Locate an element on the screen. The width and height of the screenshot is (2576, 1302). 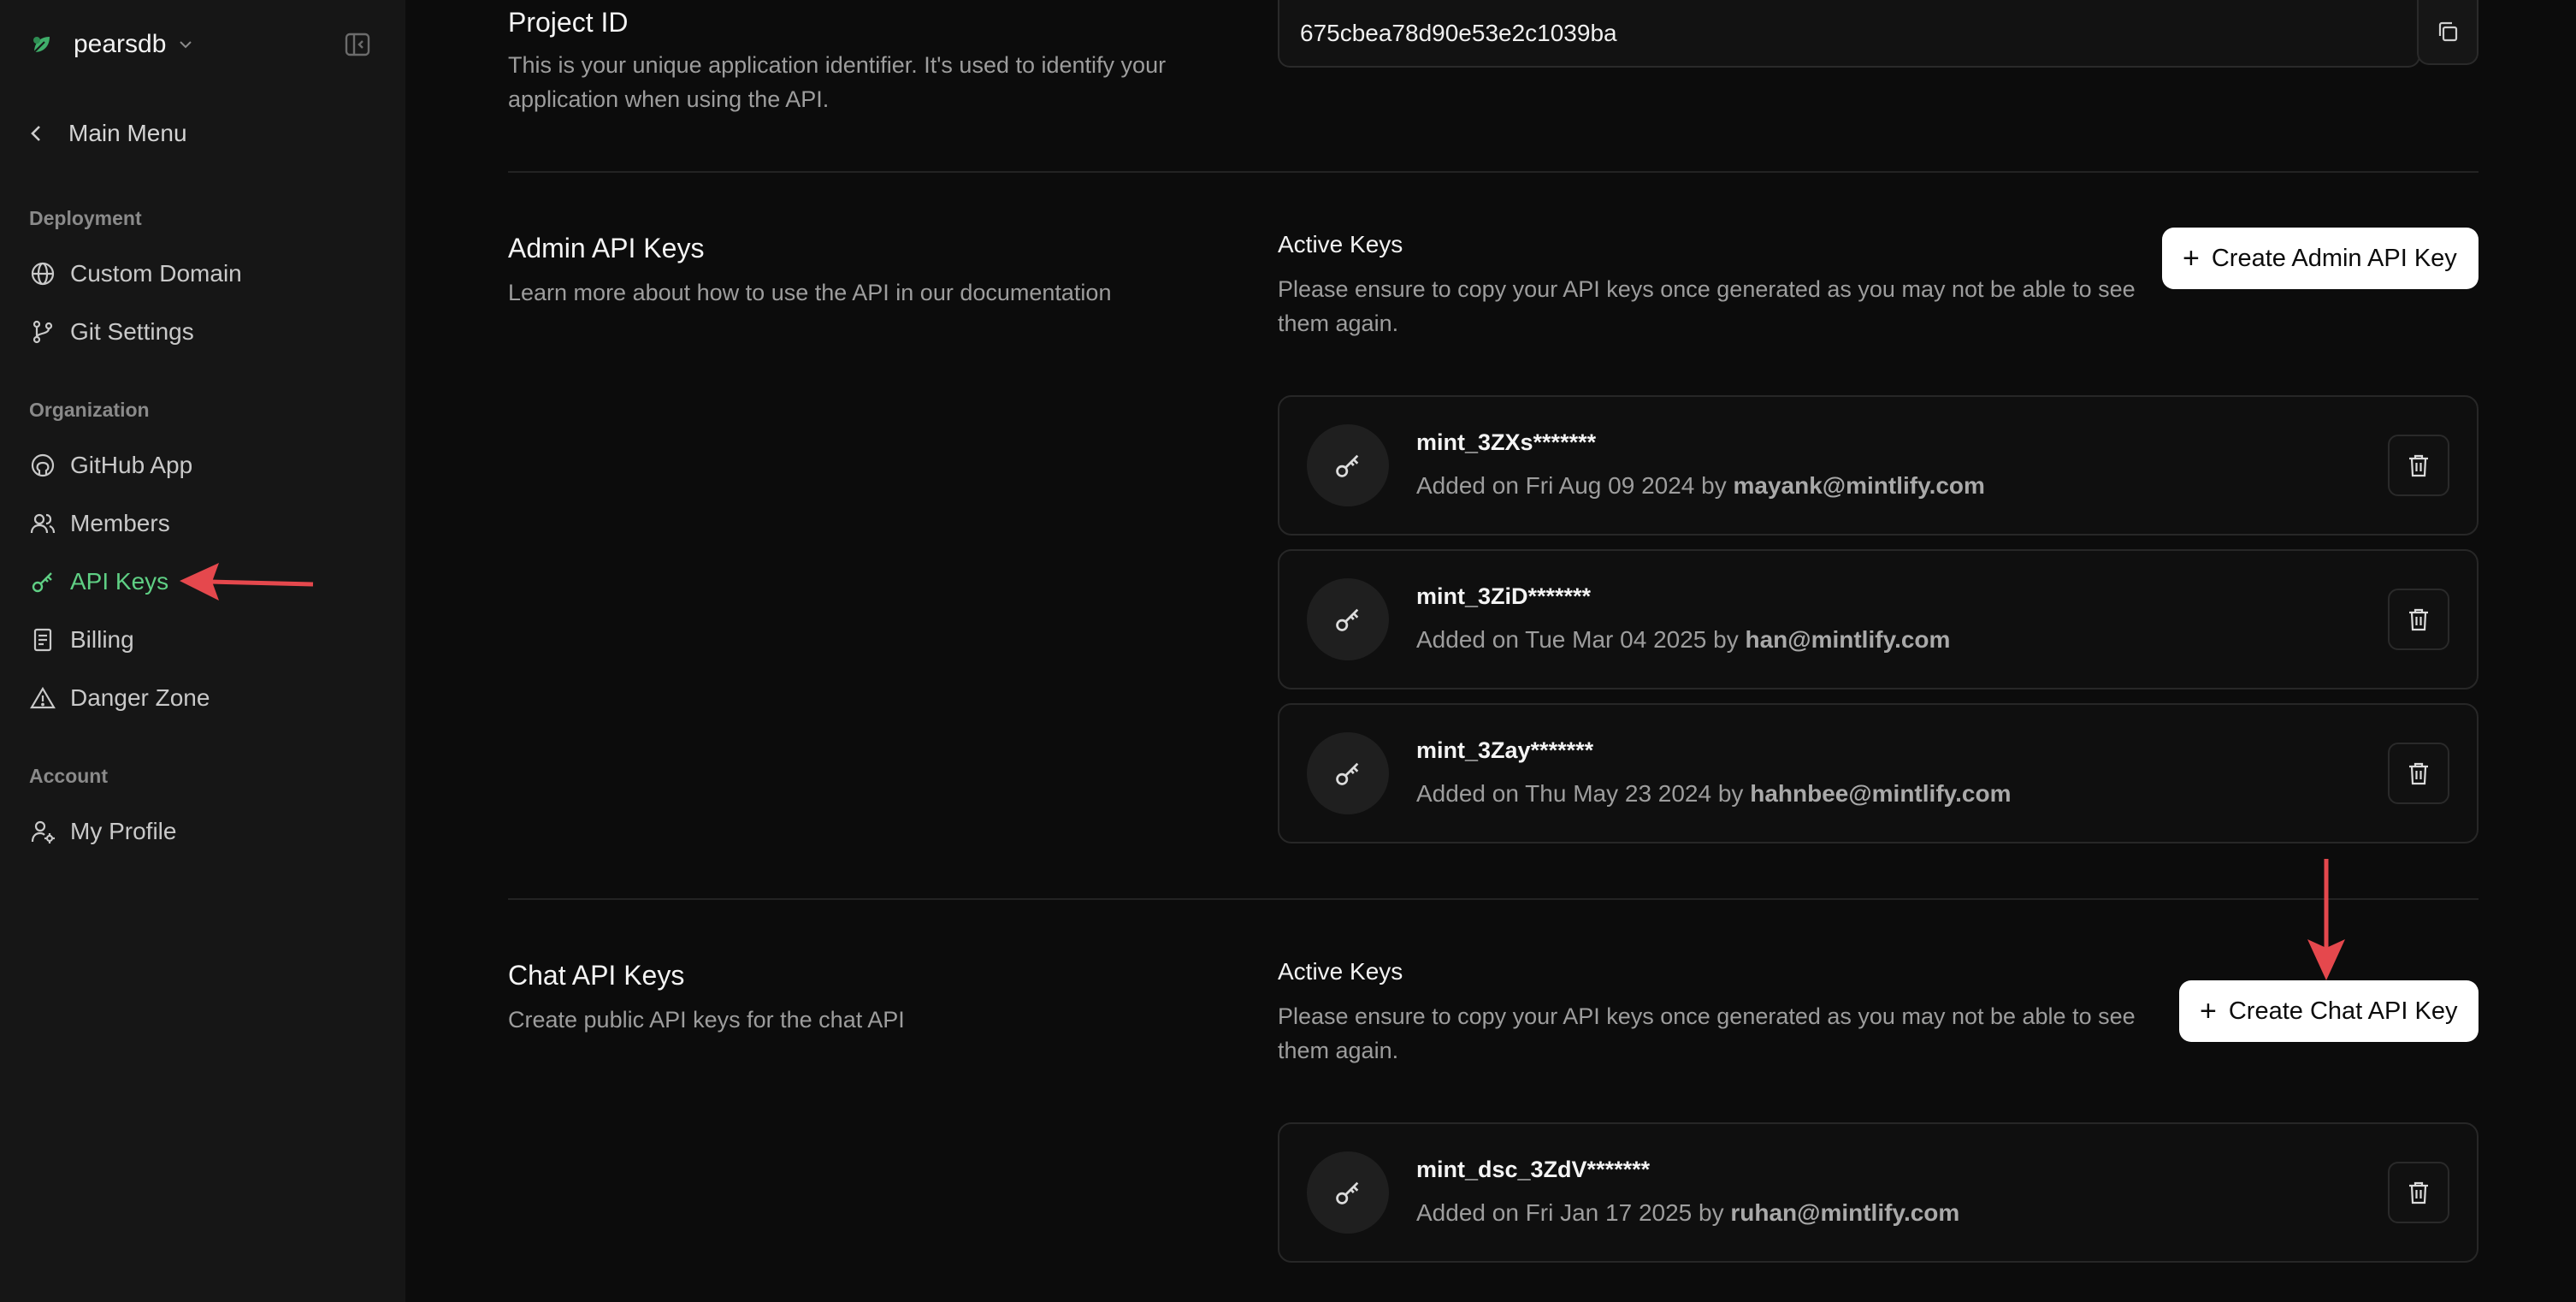
main-menu-link: Main Menu is located at coordinates (108, 134).